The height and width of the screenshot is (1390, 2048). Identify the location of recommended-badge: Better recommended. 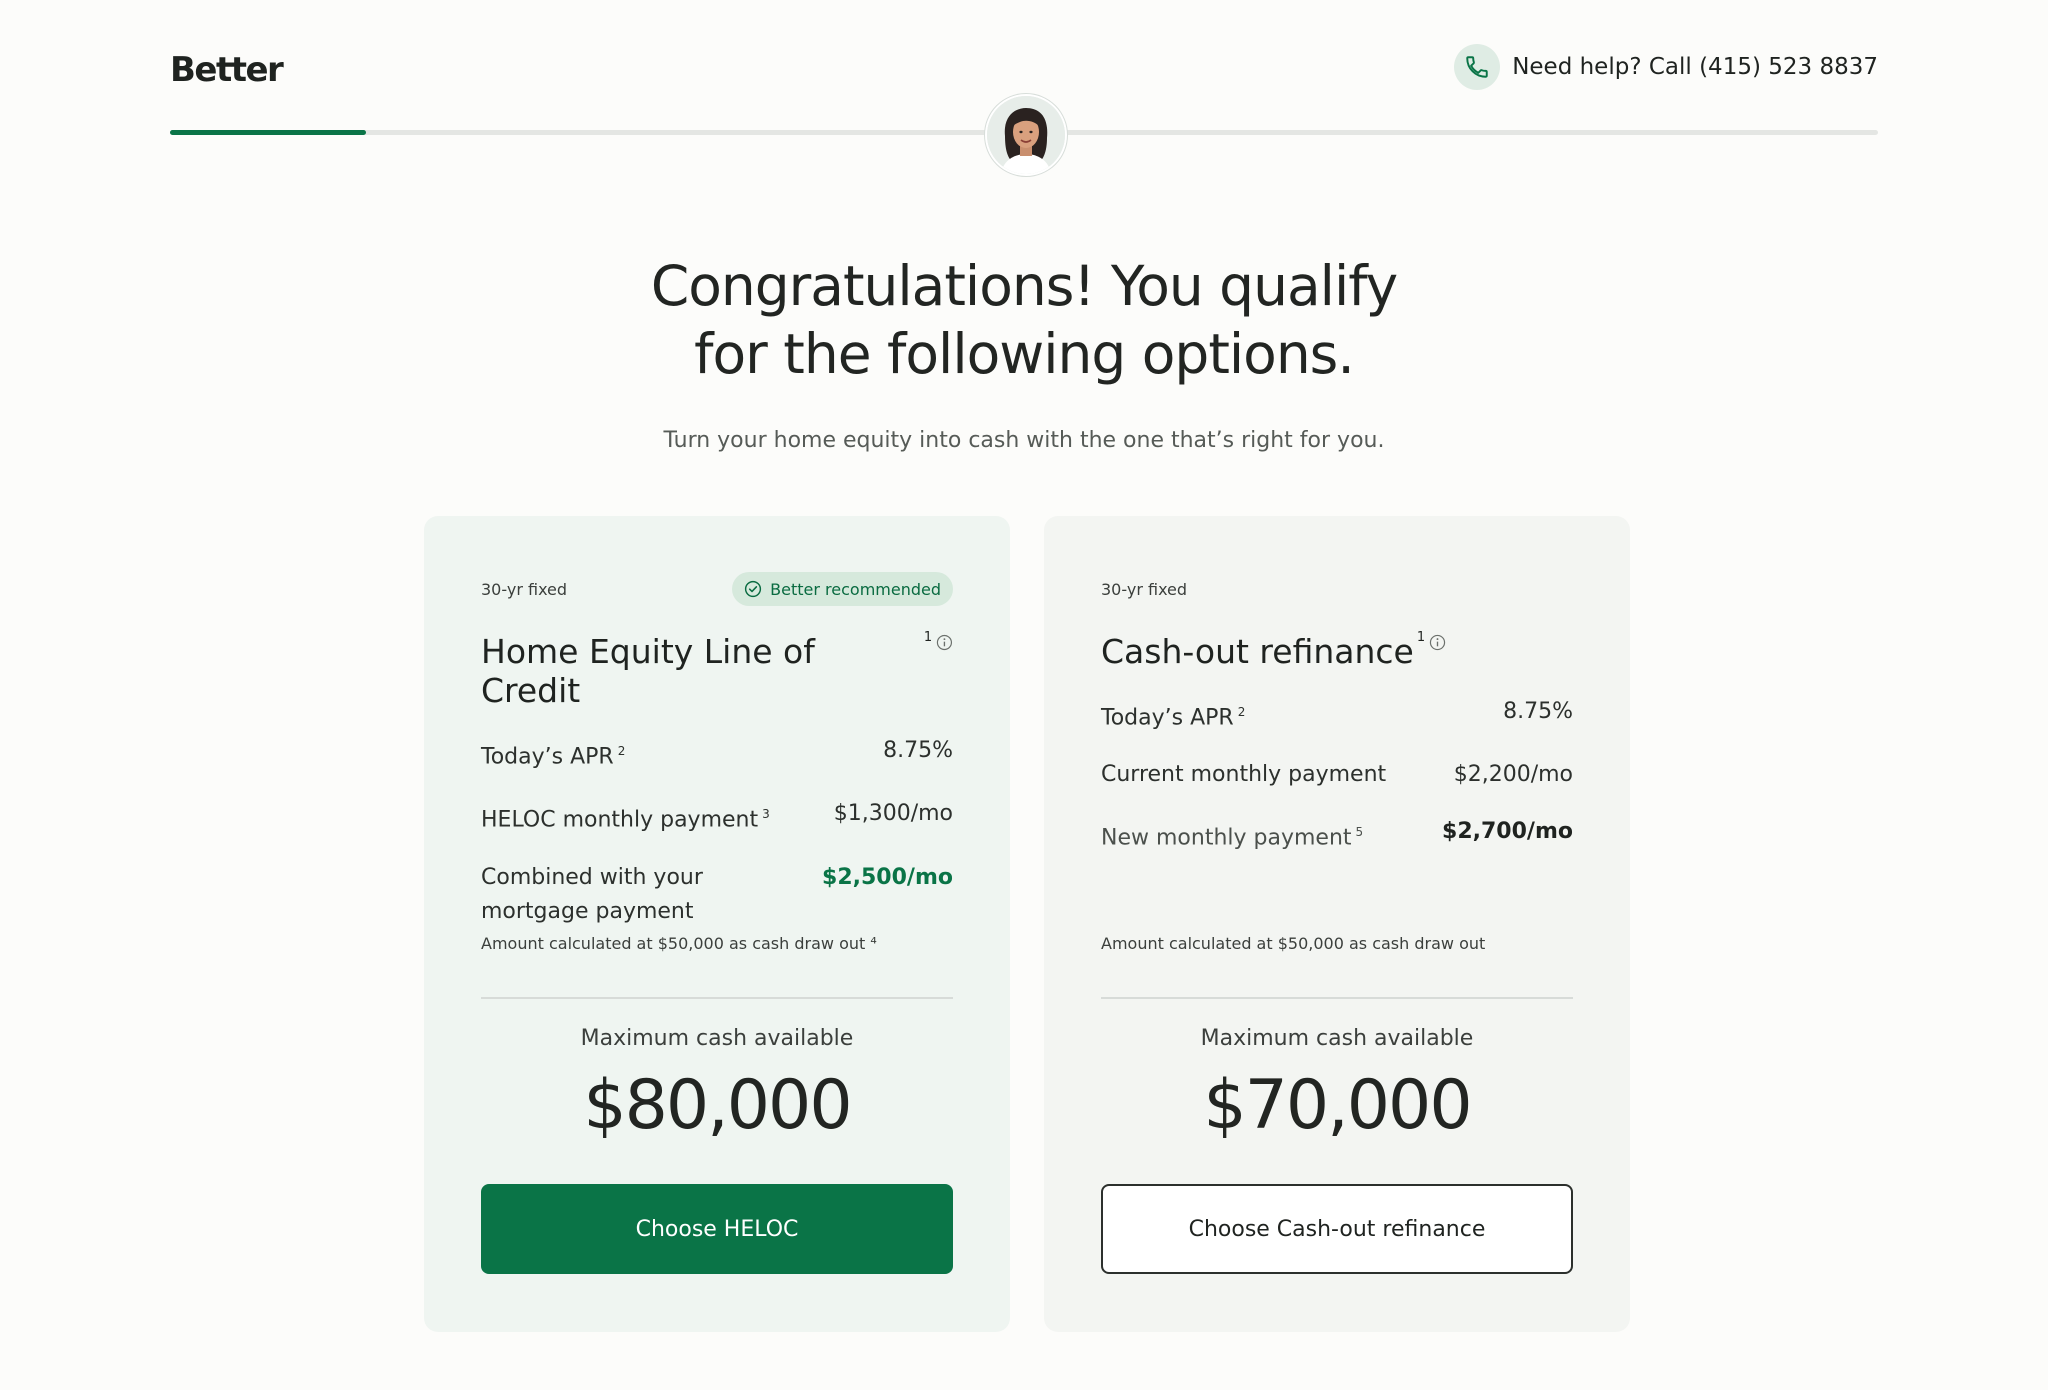
(842, 589).